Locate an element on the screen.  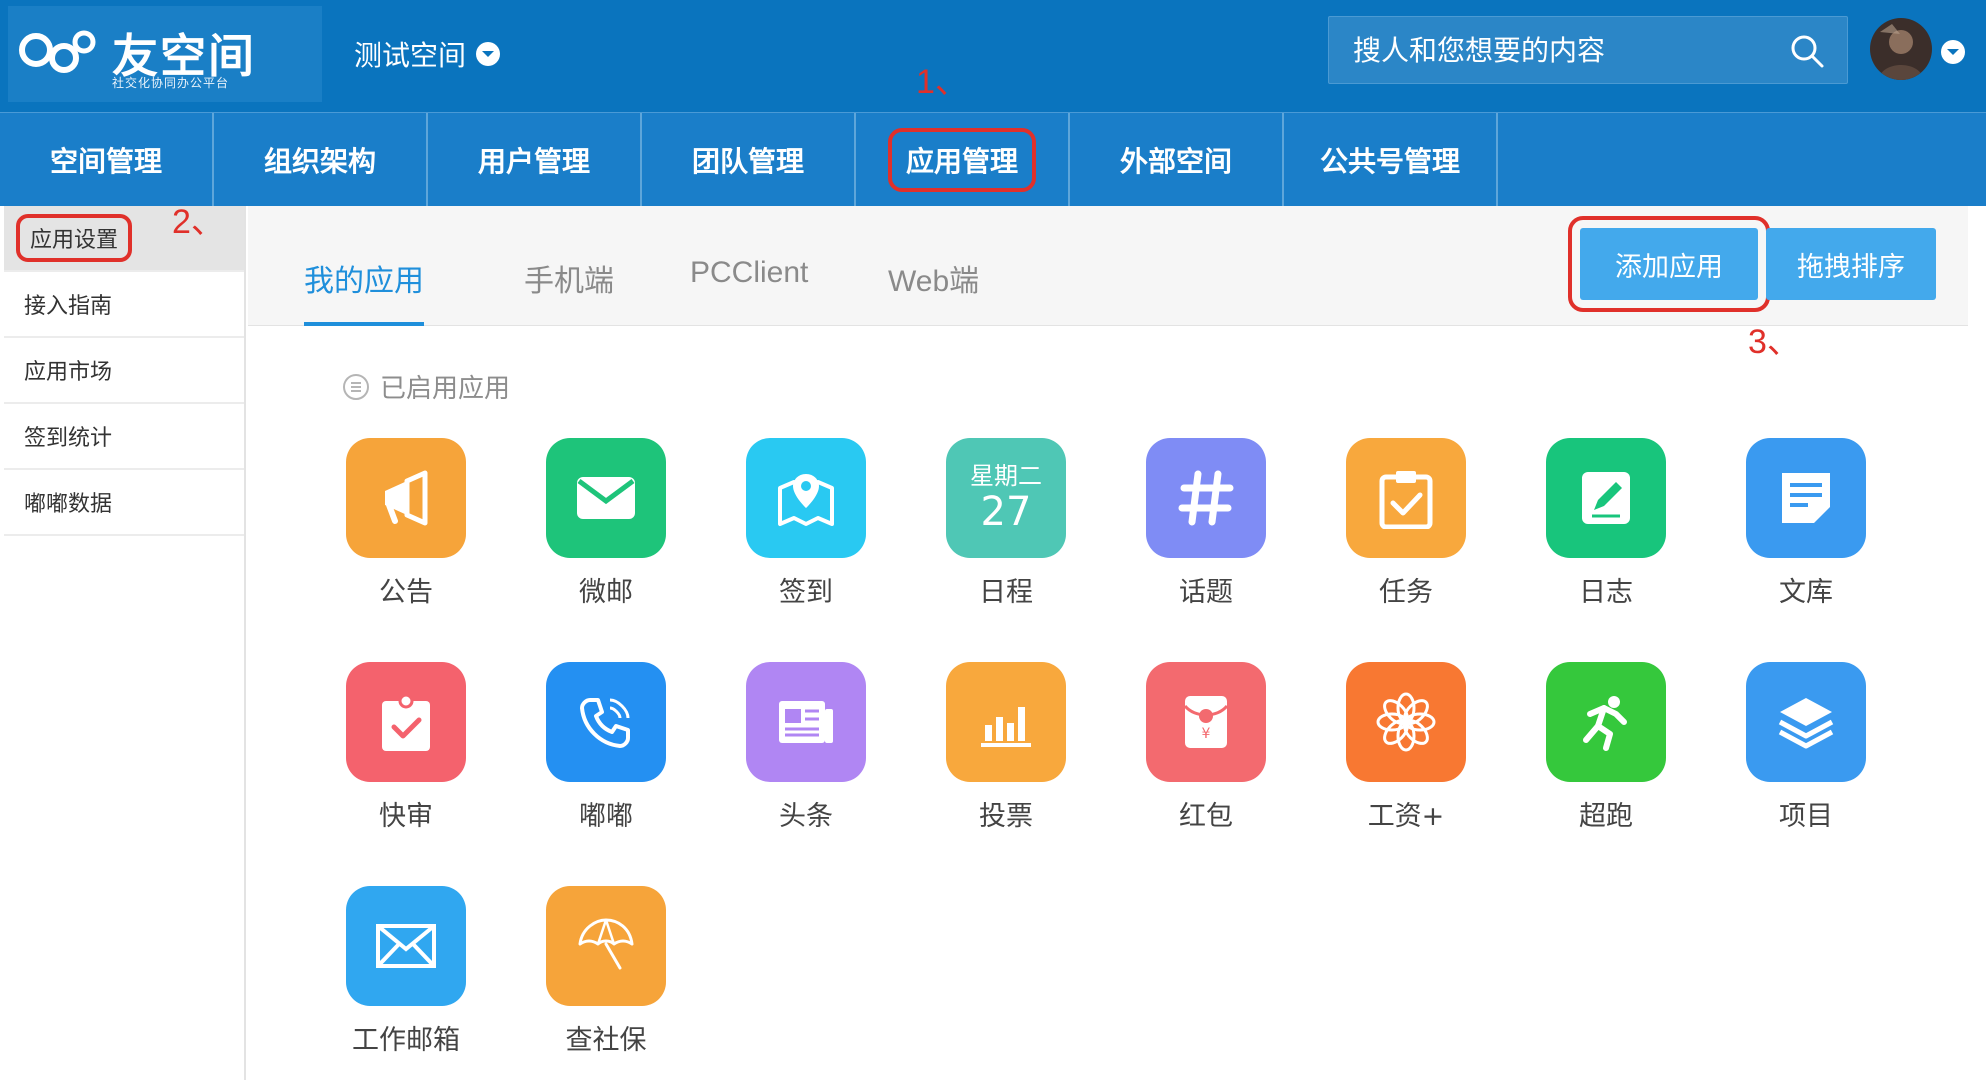
nav-label: 用户管理 is located at coordinates (533, 161).